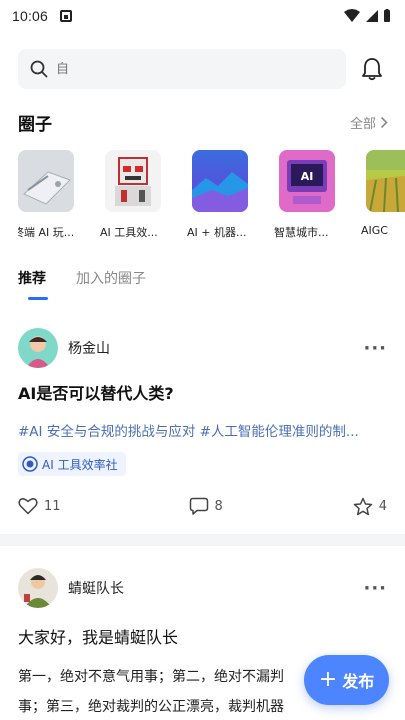  What do you see at coordinates (39, 69) in the screenshot?
I see `search-icon` at bounding box center [39, 69].